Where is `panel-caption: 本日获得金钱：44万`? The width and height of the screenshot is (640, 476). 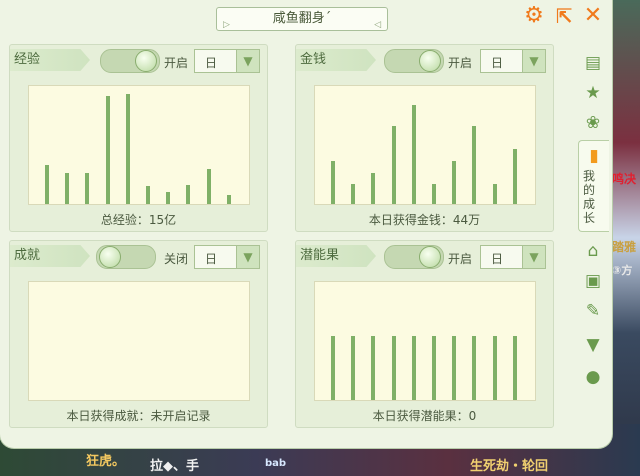 panel-caption: 本日获得金钱：44万 is located at coordinates (424, 220).